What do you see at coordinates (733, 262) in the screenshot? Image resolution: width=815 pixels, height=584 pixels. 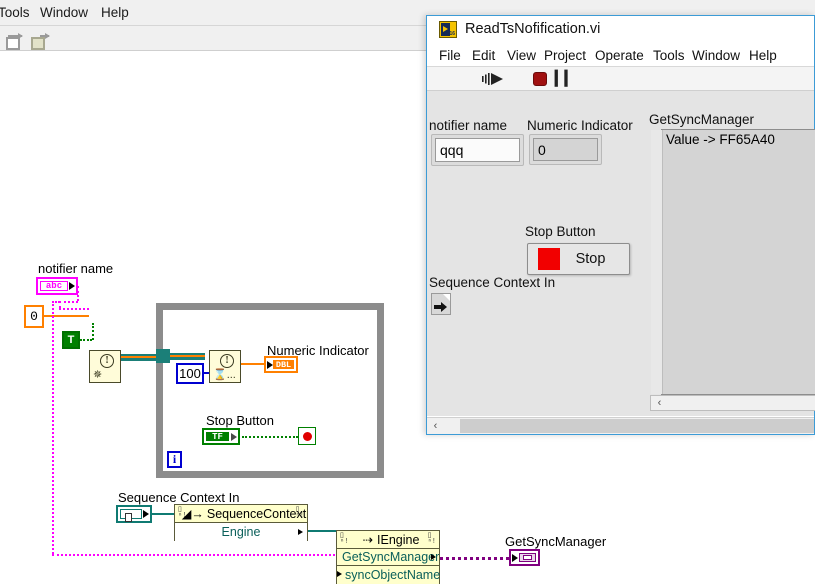 I see `get-sync-manager-listbox: Value -> FF65A40` at bounding box center [733, 262].